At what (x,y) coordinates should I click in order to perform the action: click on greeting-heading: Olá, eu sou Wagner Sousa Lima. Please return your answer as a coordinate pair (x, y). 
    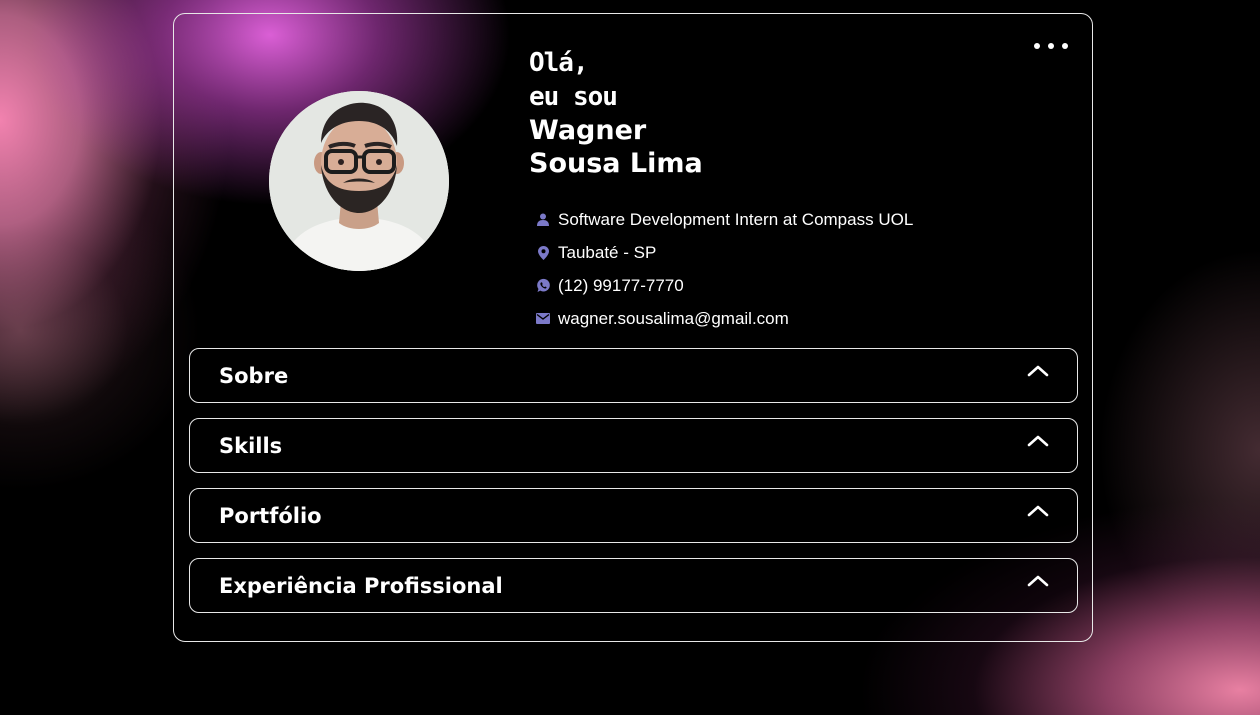
    Looking at the image, I should click on (616, 113).